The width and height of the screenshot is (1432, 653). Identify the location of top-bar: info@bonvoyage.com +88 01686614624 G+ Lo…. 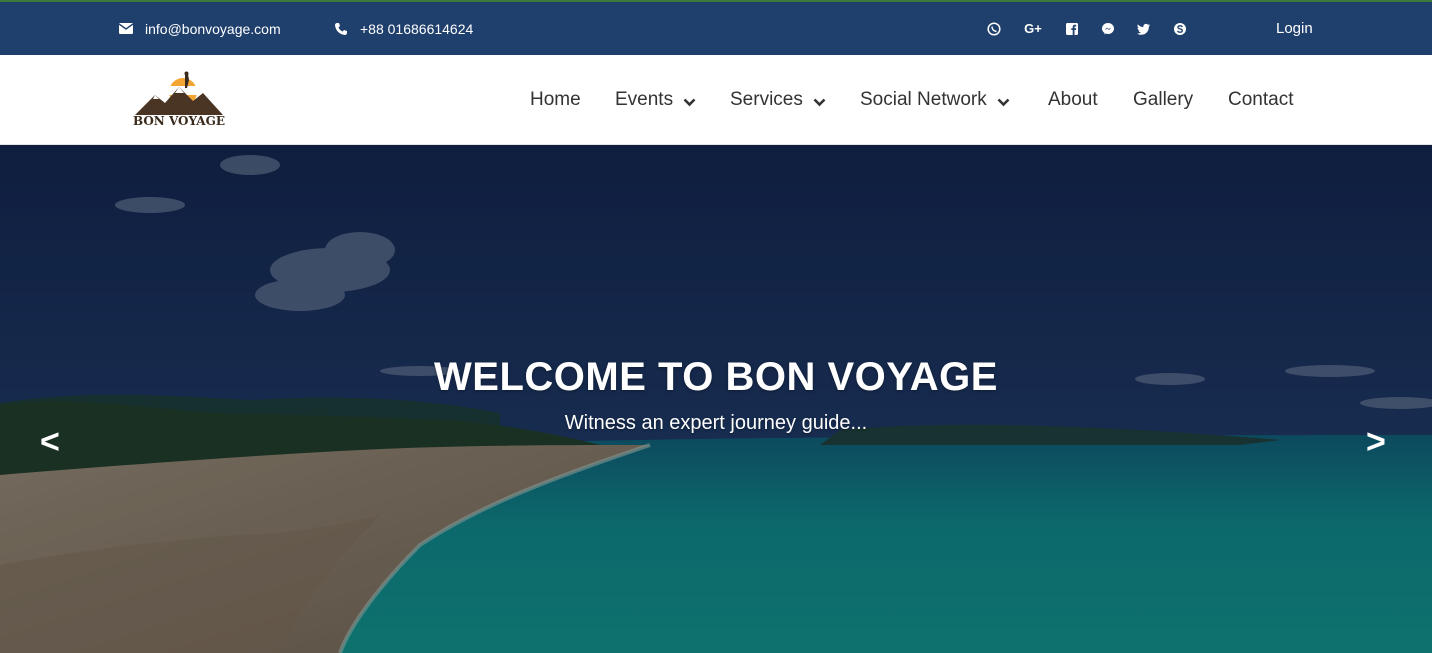
(716, 27).